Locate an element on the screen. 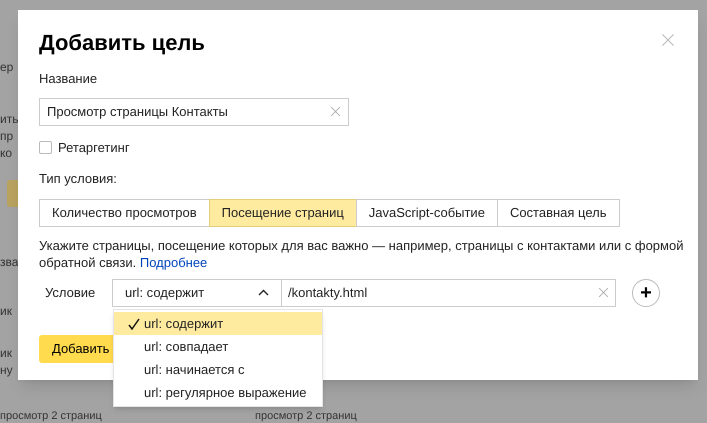 This screenshot has height=423, width=707. check-icon is located at coordinates (134, 323).